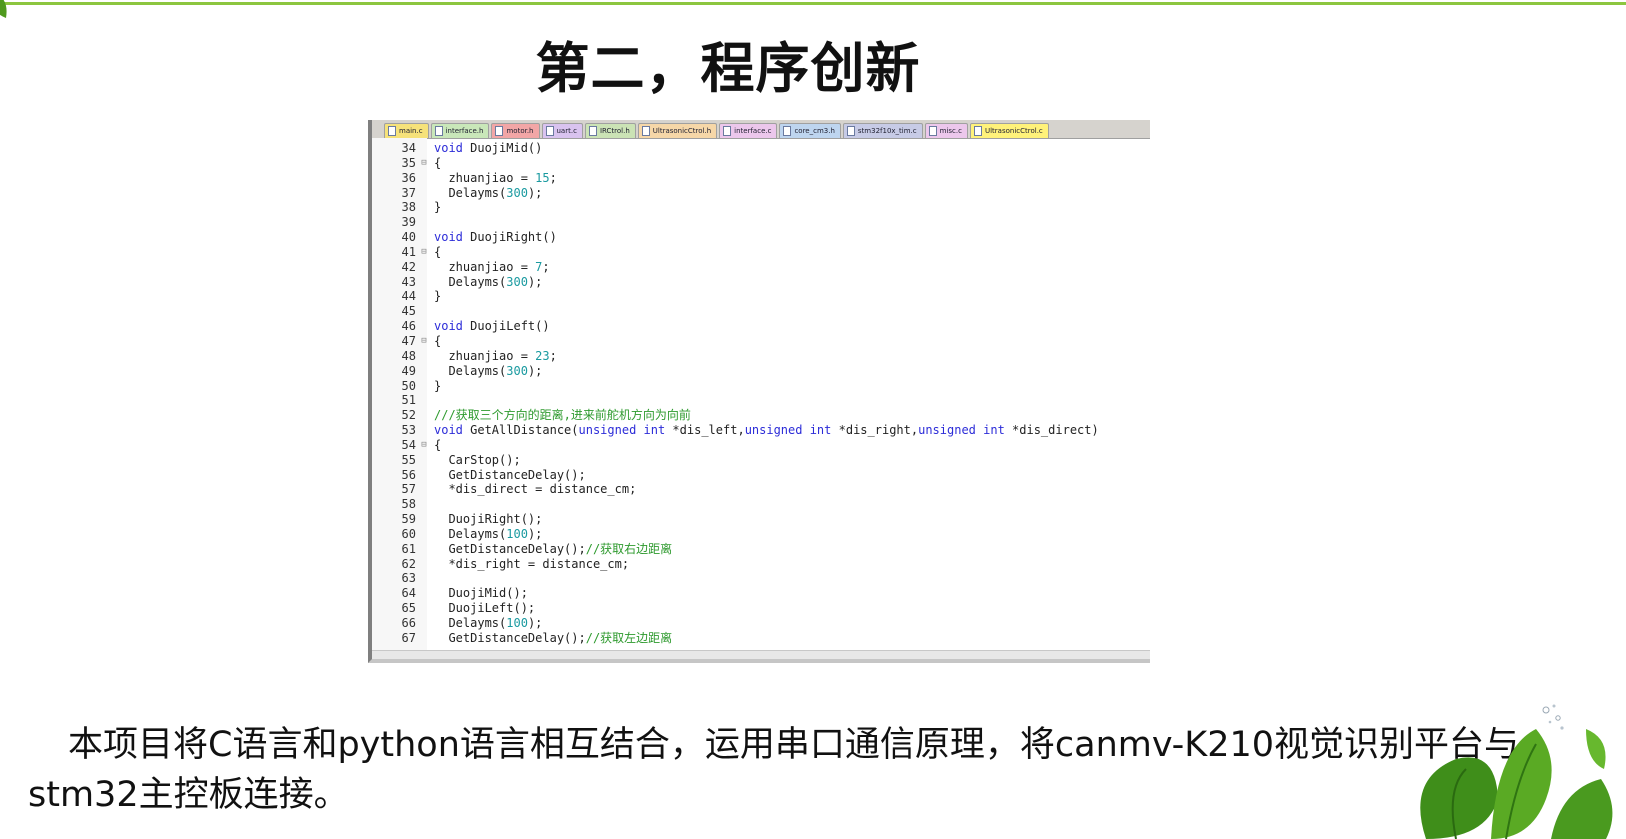 The height and width of the screenshot is (839, 1626). I want to click on decorative-leaves-icon, so click(1516, 784).